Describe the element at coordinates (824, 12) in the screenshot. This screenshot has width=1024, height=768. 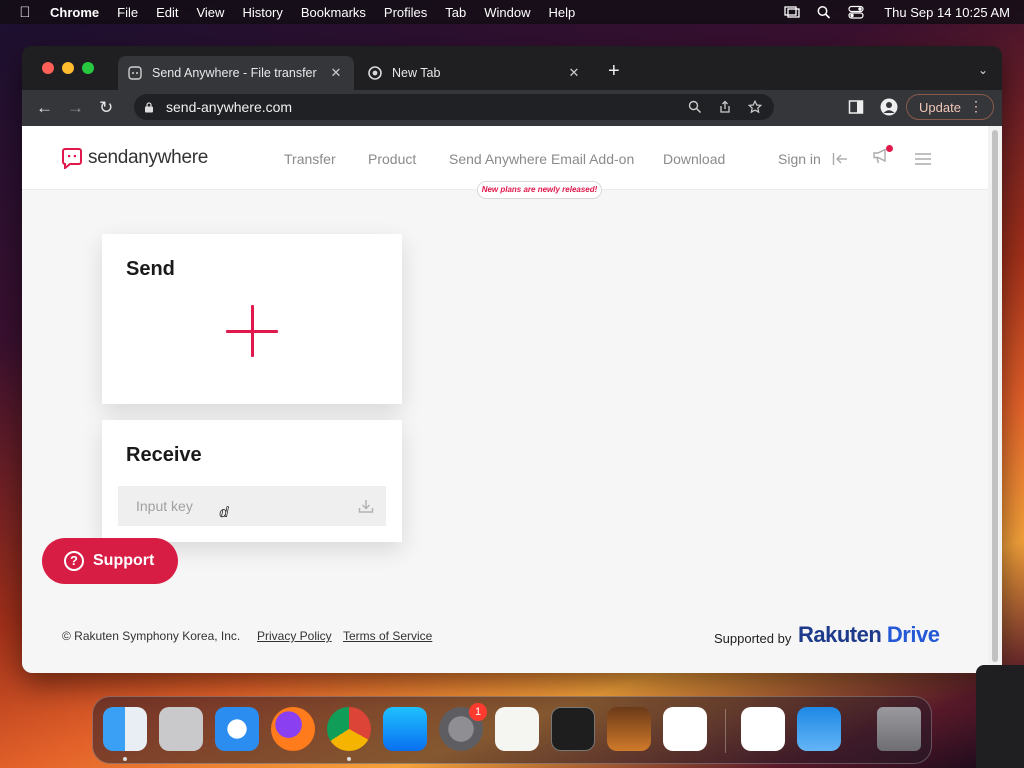
I see `spotlight-search-icon` at that location.